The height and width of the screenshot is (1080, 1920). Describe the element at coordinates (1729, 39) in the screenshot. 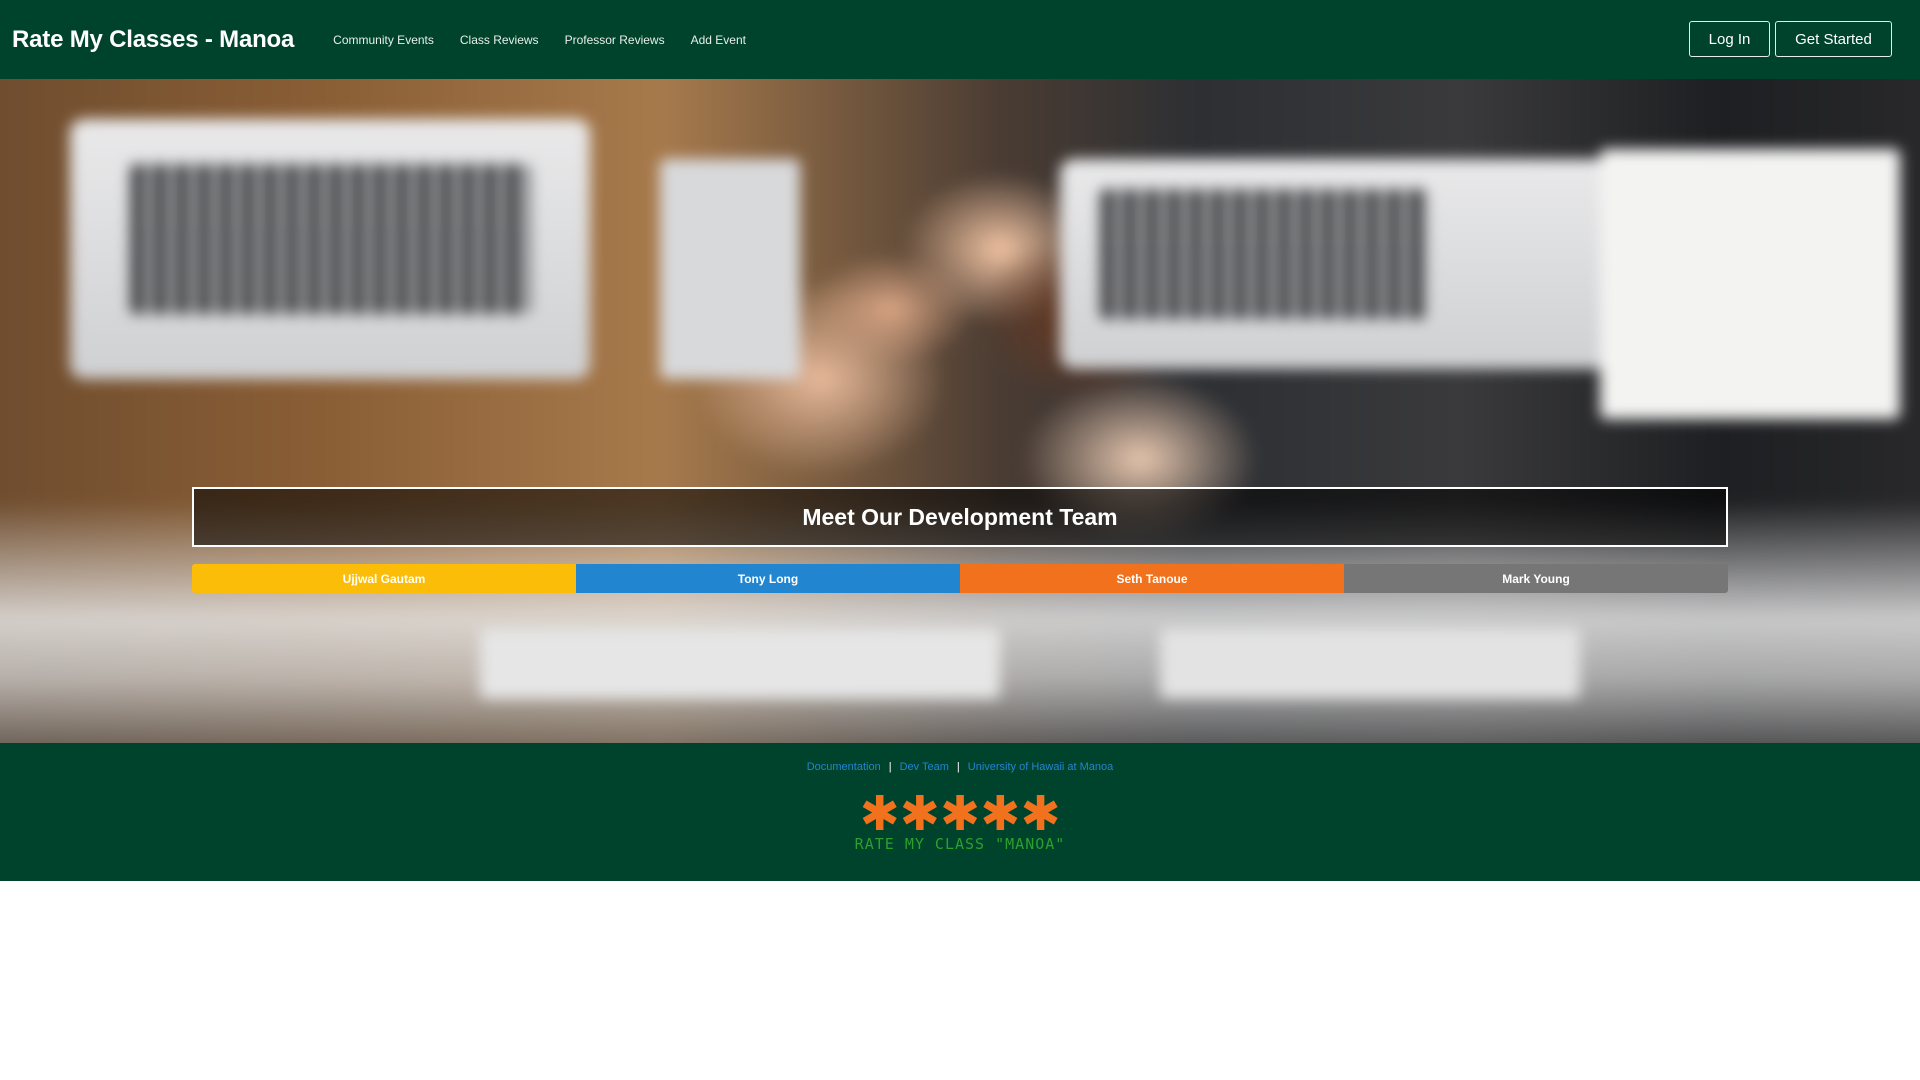

I see `login-button: Log In` at that location.